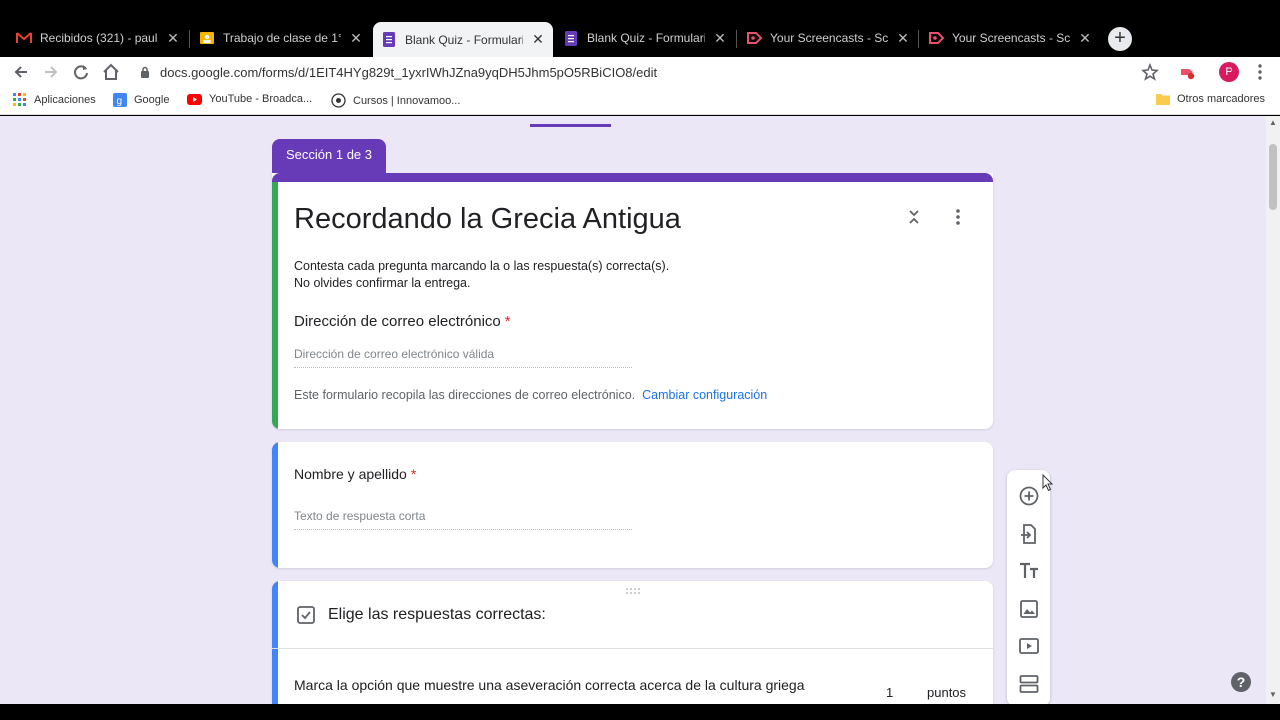 Image resolution: width=1280 pixels, height=720 pixels. I want to click on forward-arrow-icon, so click(51, 72).